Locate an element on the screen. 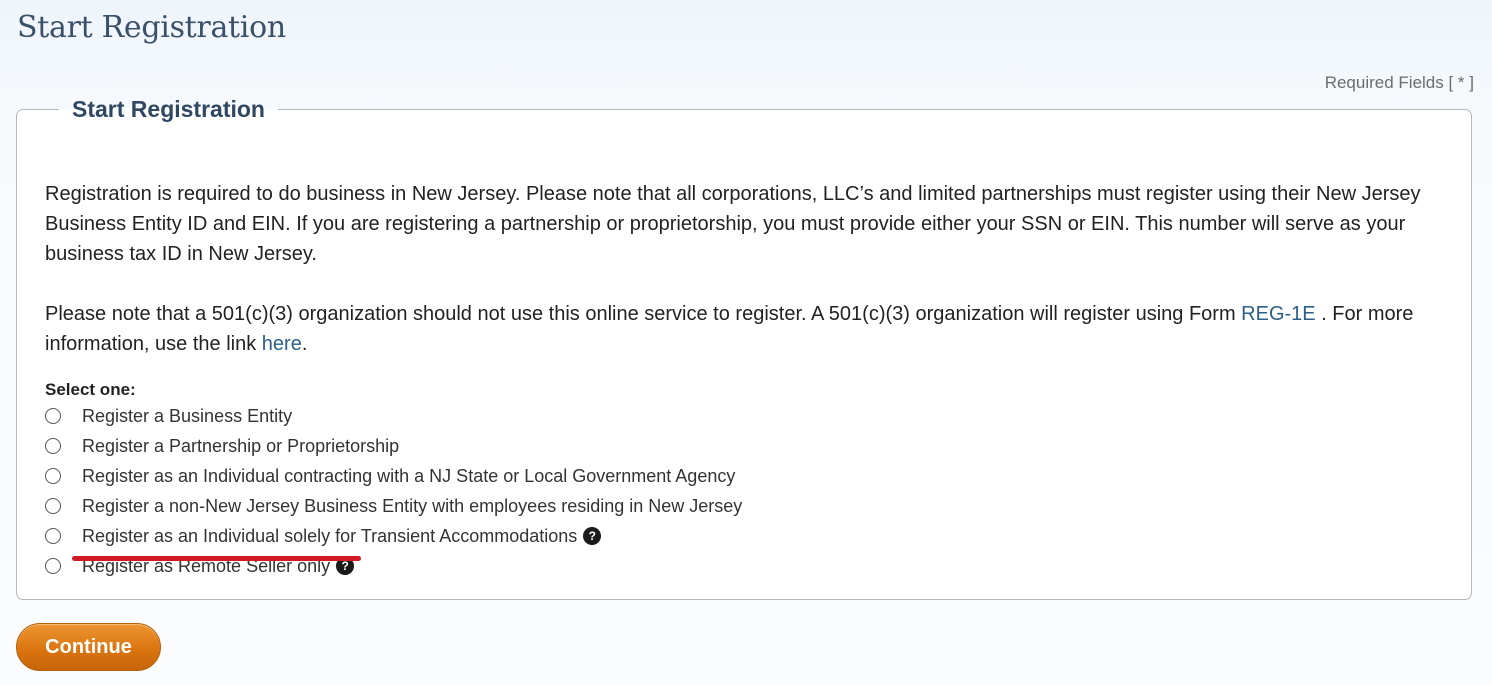 This screenshot has height=685, width=1492. radio-individual-government-contractor is located at coordinates (53, 476).